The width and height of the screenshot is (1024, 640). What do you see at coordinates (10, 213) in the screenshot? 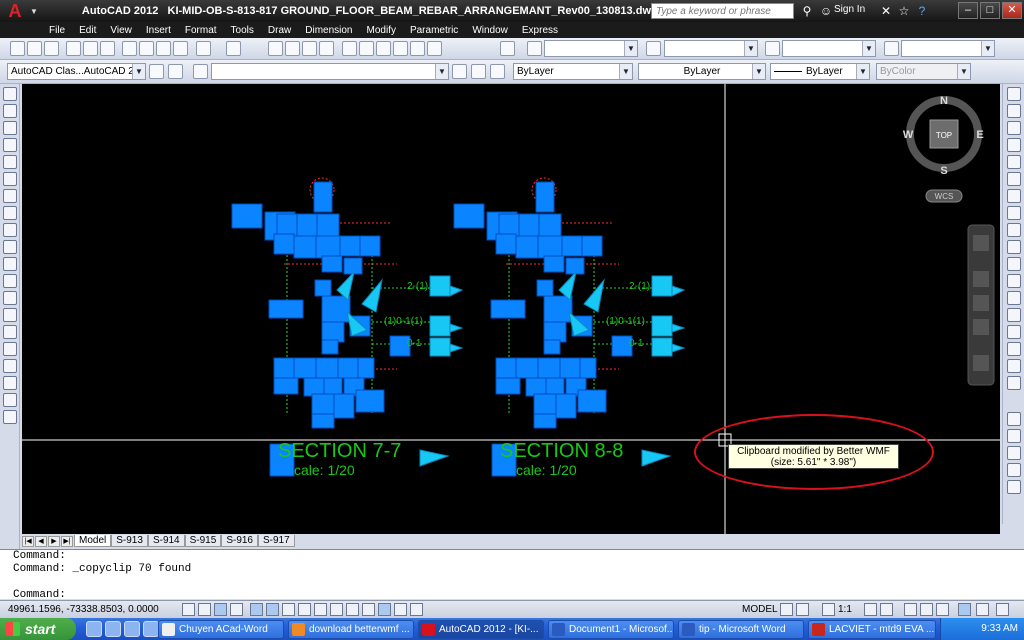
I see `revcloud-icon` at bounding box center [10, 213].